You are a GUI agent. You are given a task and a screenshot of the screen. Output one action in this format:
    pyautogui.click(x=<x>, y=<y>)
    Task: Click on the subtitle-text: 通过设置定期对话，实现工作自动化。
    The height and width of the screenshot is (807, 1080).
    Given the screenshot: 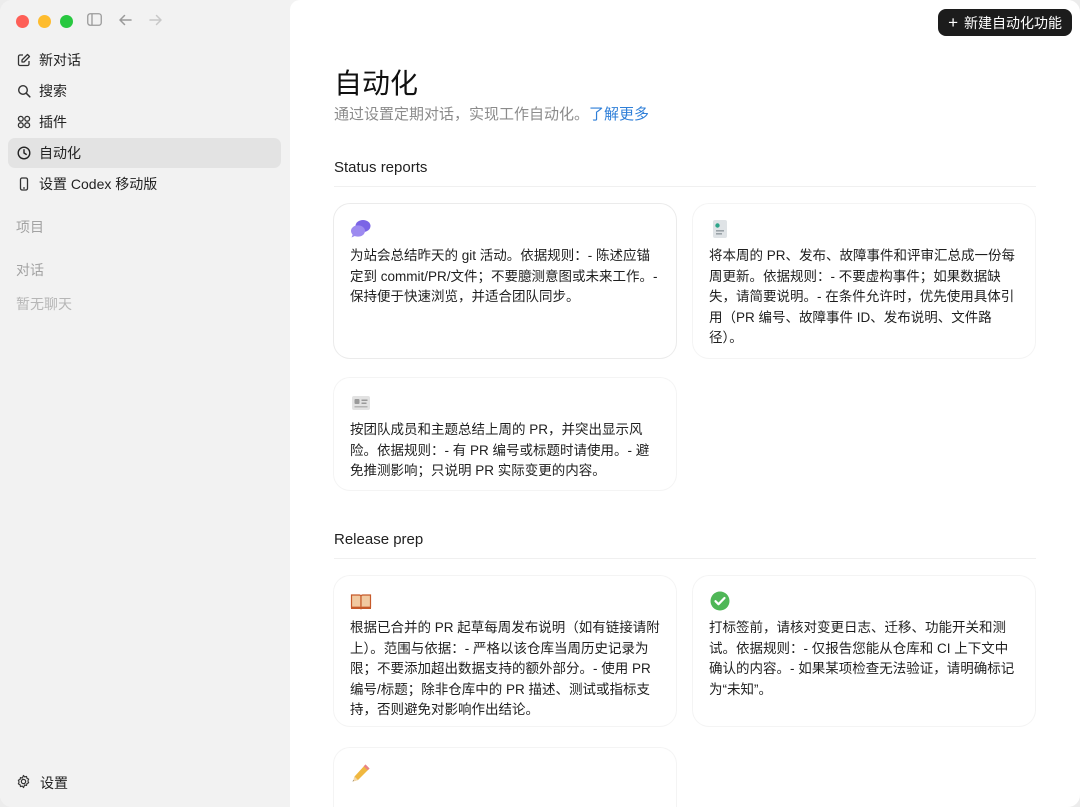 What is the action you would take?
    pyautogui.click(x=462, y=114)
    